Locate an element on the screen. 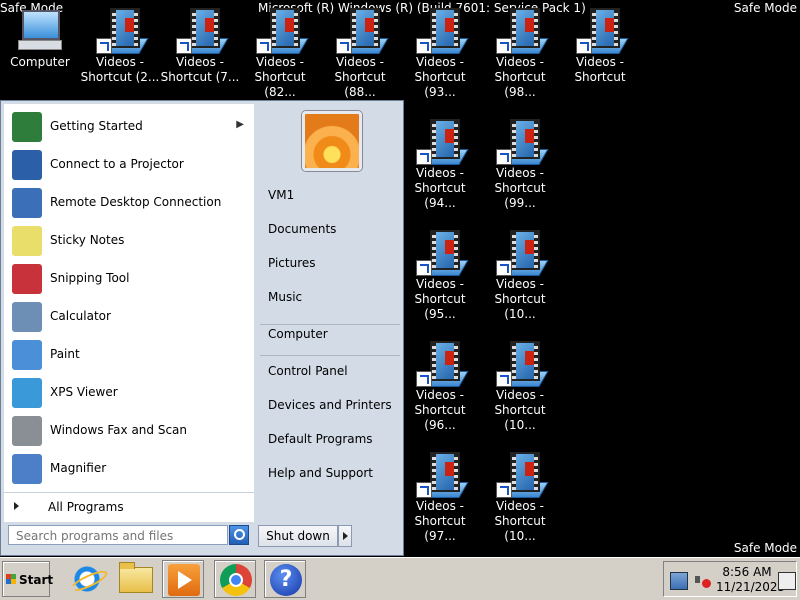 The width and height of the screenshot is (800, 600). help-button: ? is located at coordinates (285, 579).